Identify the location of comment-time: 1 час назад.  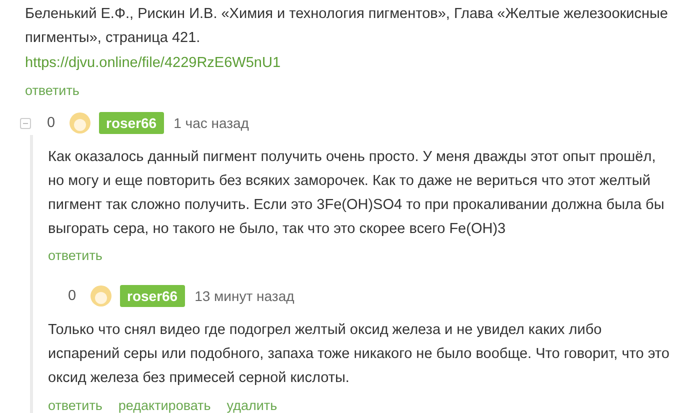
(211, 123).